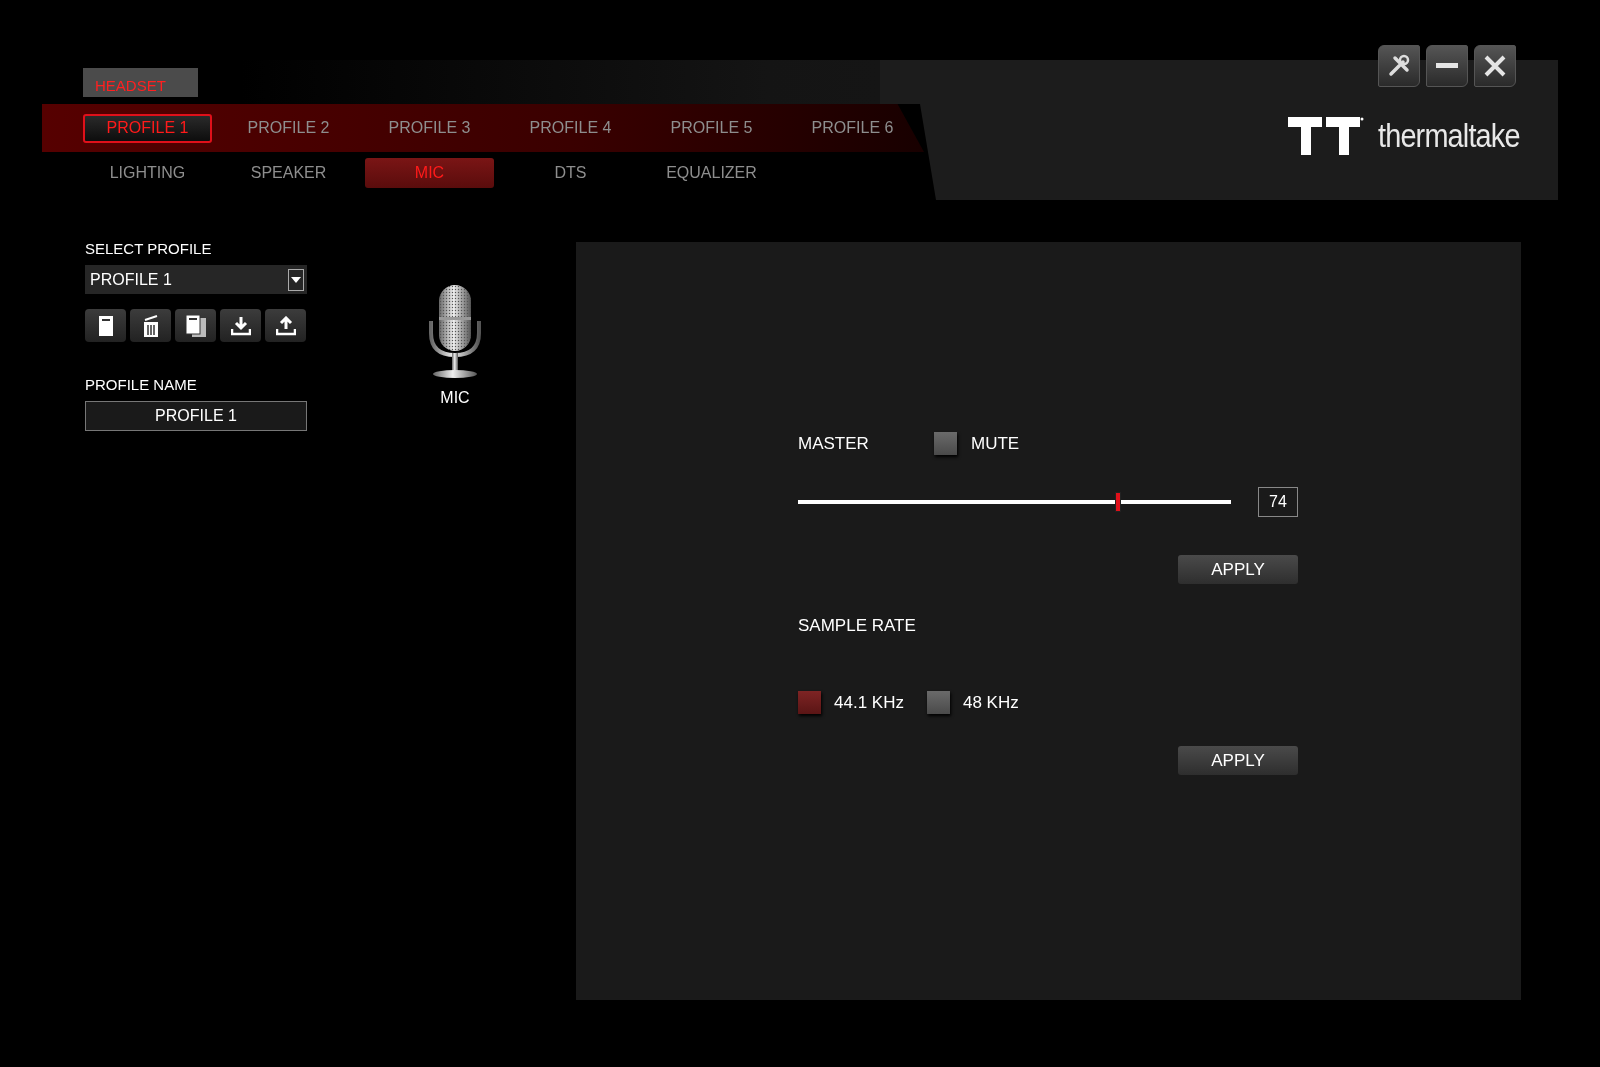 This screenshot has width=1600, height=1067. I want to click on profile-tab: PROFILE 3, so click(429, 128).